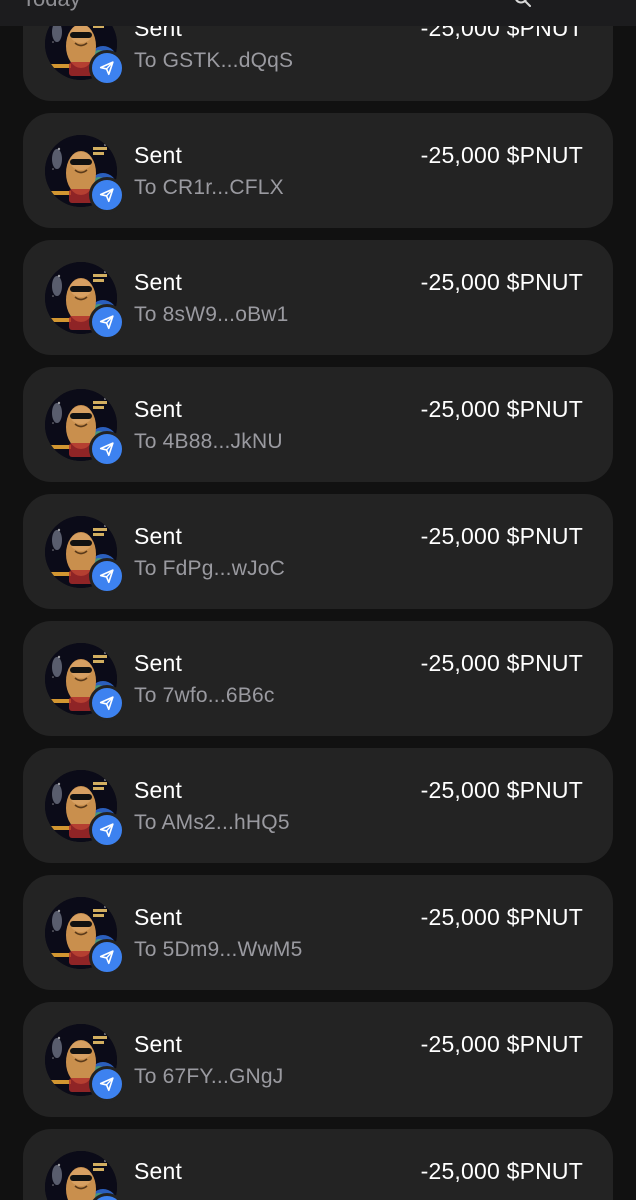  What do you see at coordinates (318, 1059) in the screenshot?
I see `transaction-row: Sent To 67FY...GNgJ -25,000 $PNUT` at bounding box center [318, 1059].